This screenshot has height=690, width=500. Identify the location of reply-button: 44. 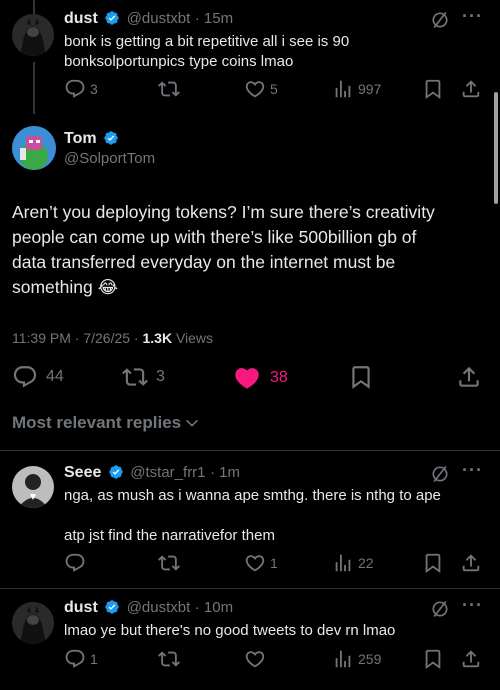
(38, 377).